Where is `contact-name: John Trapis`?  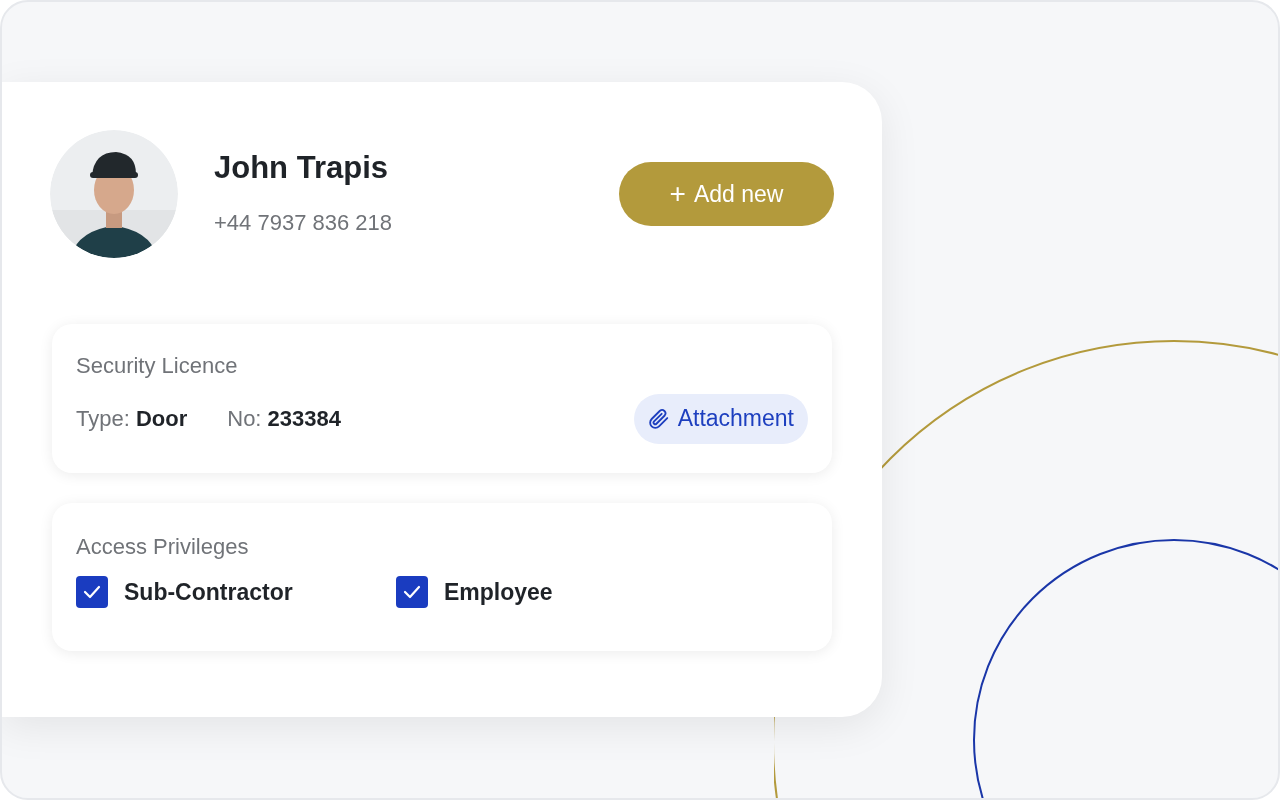
contact-name: John Trapis is located at coordinates (301, 168).